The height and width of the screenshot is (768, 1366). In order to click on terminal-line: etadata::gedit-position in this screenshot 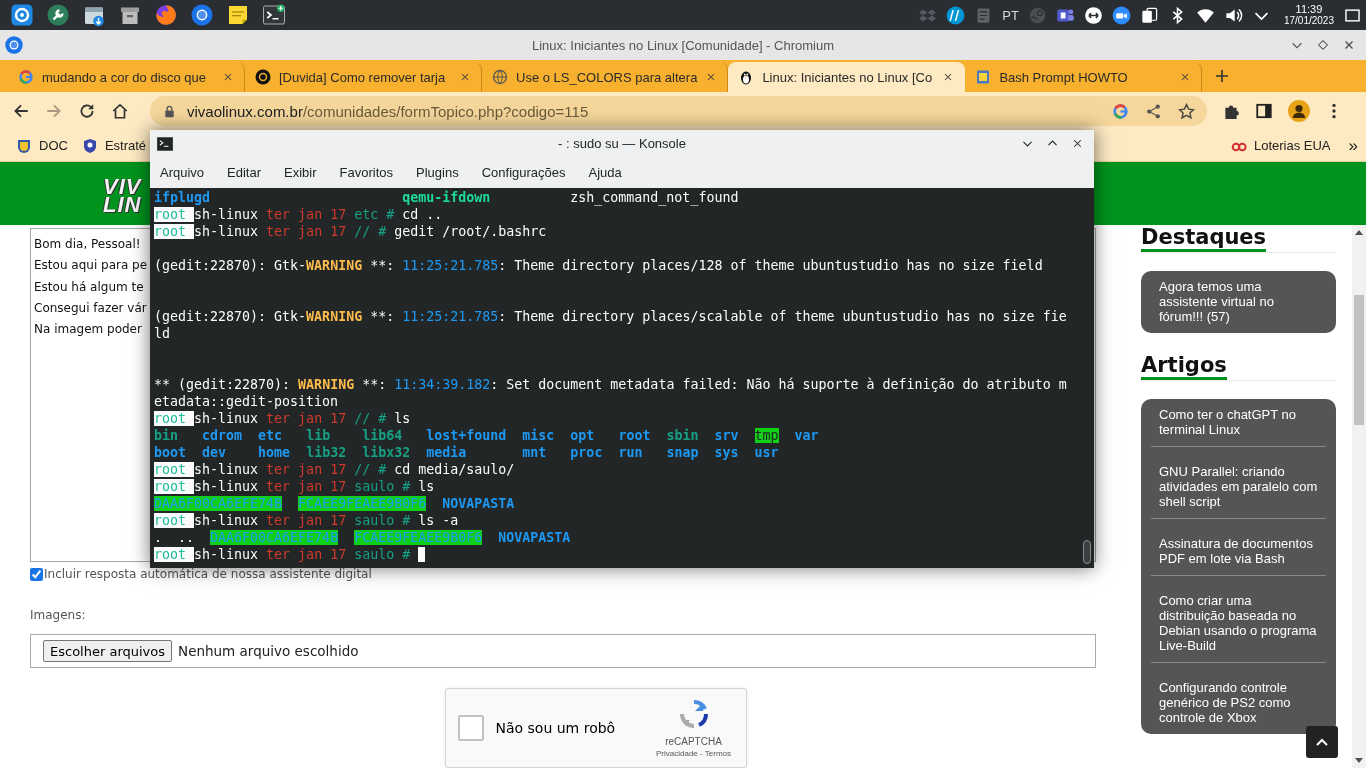, I will do `click(246, 401)`.